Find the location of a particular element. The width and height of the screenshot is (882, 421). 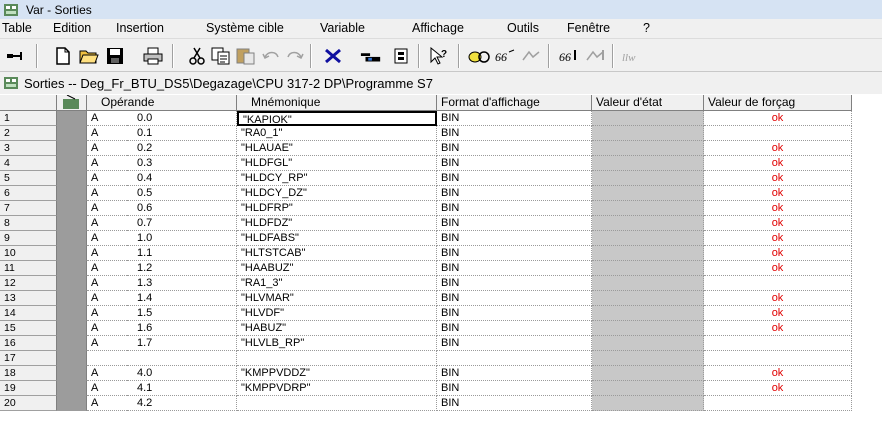

column-mark-header is located at coordinates (72, 103).